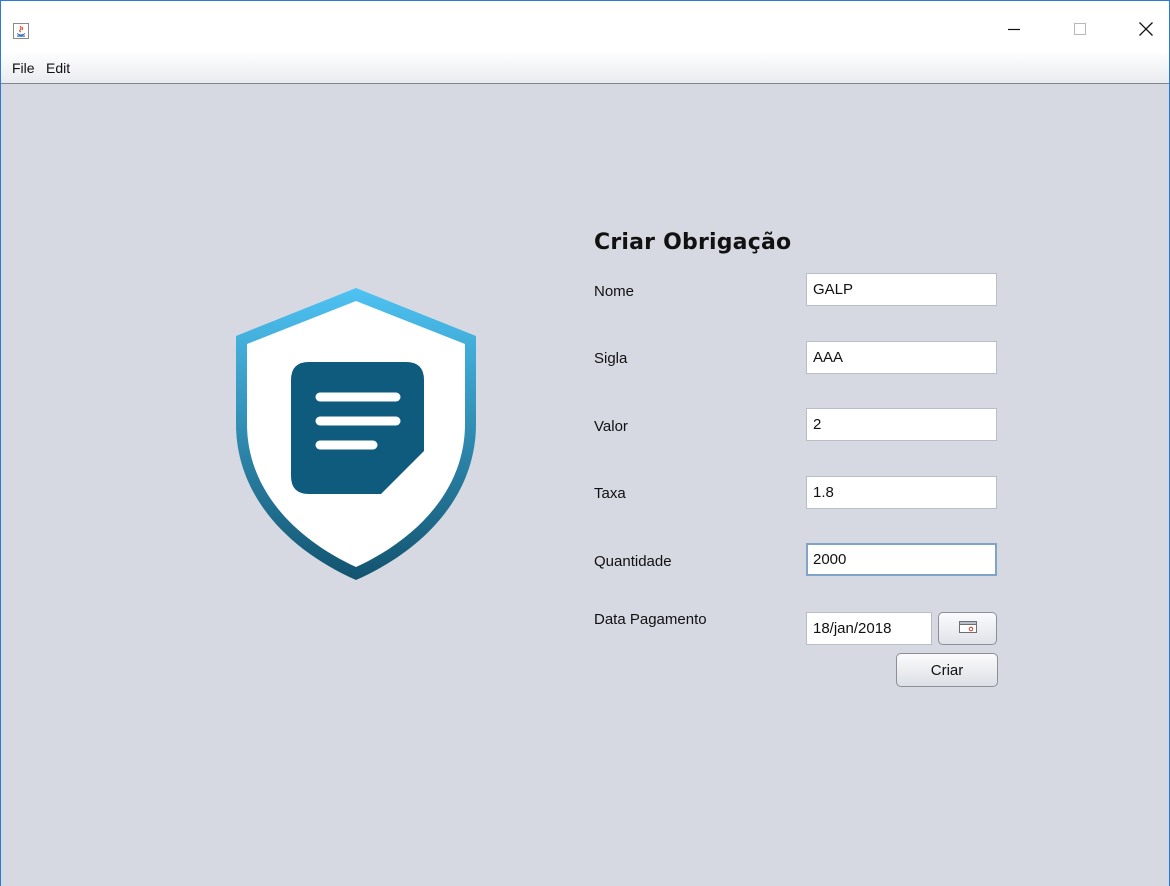 The width and height of the screenshot is (1170, 886). Describe the element at coordinates (610, 493) in the screenshot. I see `label-taxa: Taxa` at that location.